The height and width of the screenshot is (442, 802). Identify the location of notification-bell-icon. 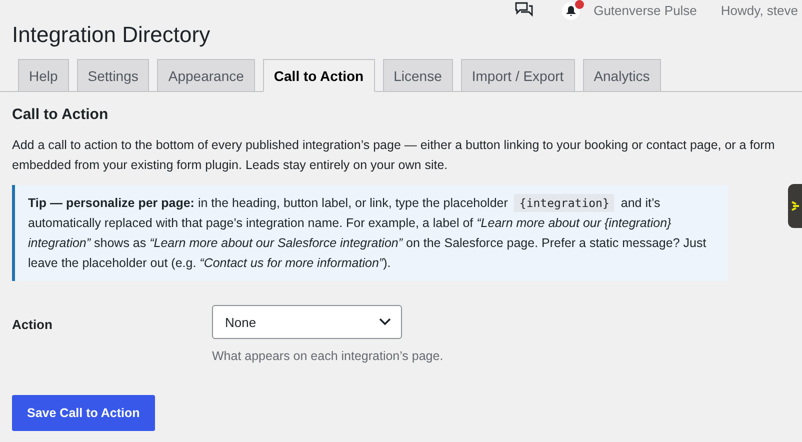
(573, 10).